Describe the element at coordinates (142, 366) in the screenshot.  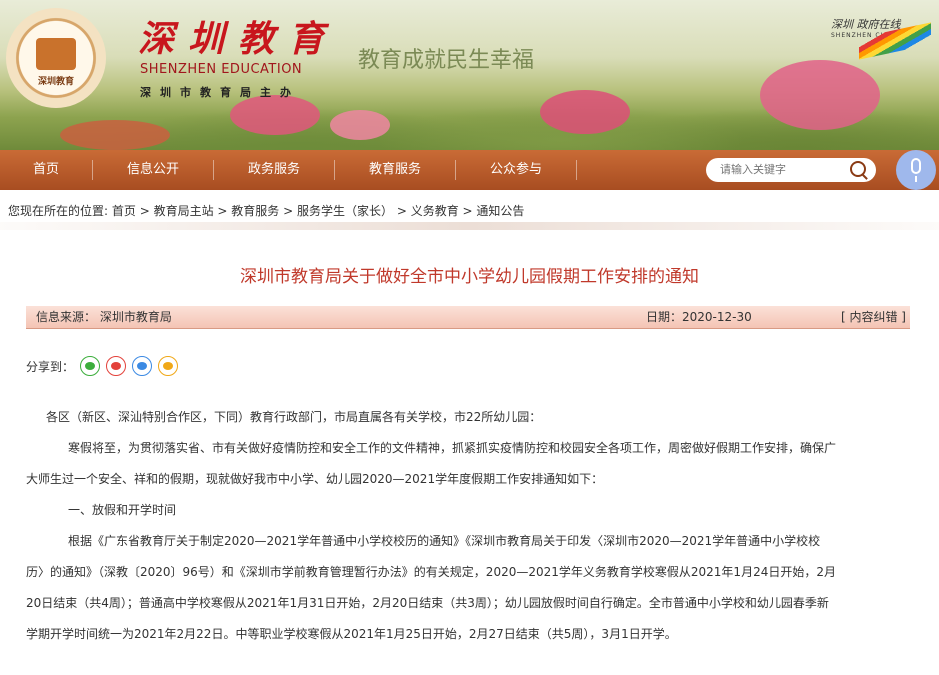
I see `qq-icon` at that location.